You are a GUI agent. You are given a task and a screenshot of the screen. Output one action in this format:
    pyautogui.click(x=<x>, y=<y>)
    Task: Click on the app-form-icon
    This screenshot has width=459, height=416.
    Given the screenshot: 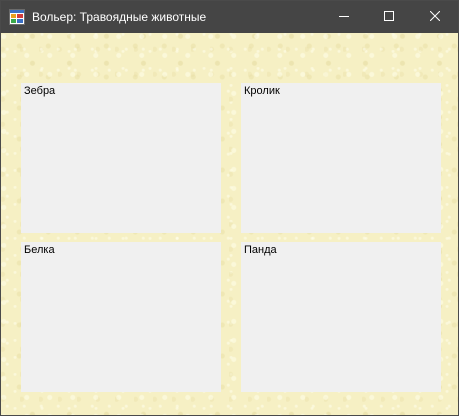 What is the action you would take?
    pyautogui.click(x=17, y=17)
    